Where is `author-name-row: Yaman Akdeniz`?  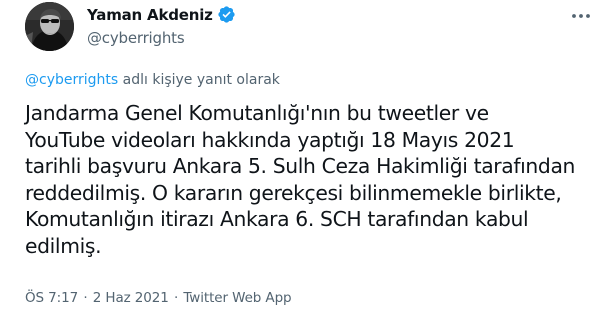 author-name-row: Yaman Akdeniz is located at coordinates (161, 14).